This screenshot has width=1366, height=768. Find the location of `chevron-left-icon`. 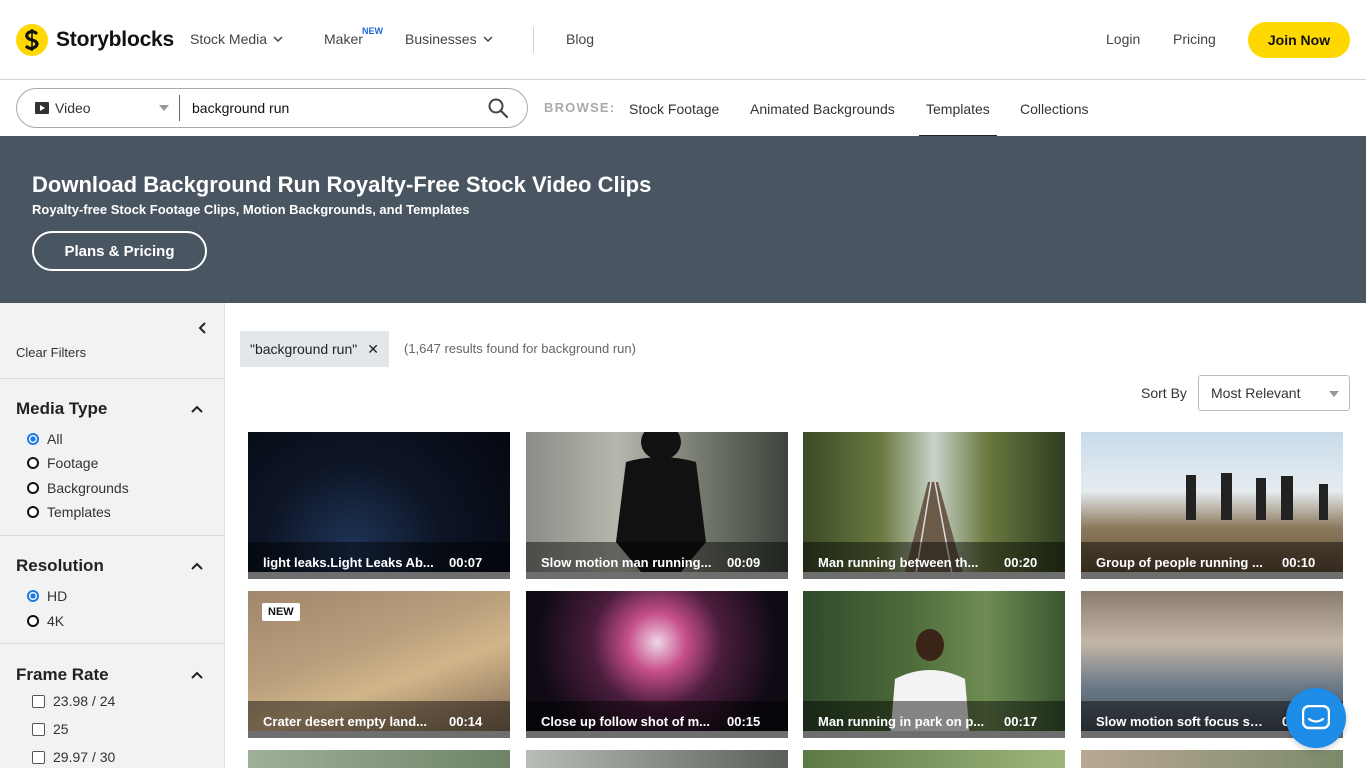

chevron-left-icon is located at coordinates (203, 328).